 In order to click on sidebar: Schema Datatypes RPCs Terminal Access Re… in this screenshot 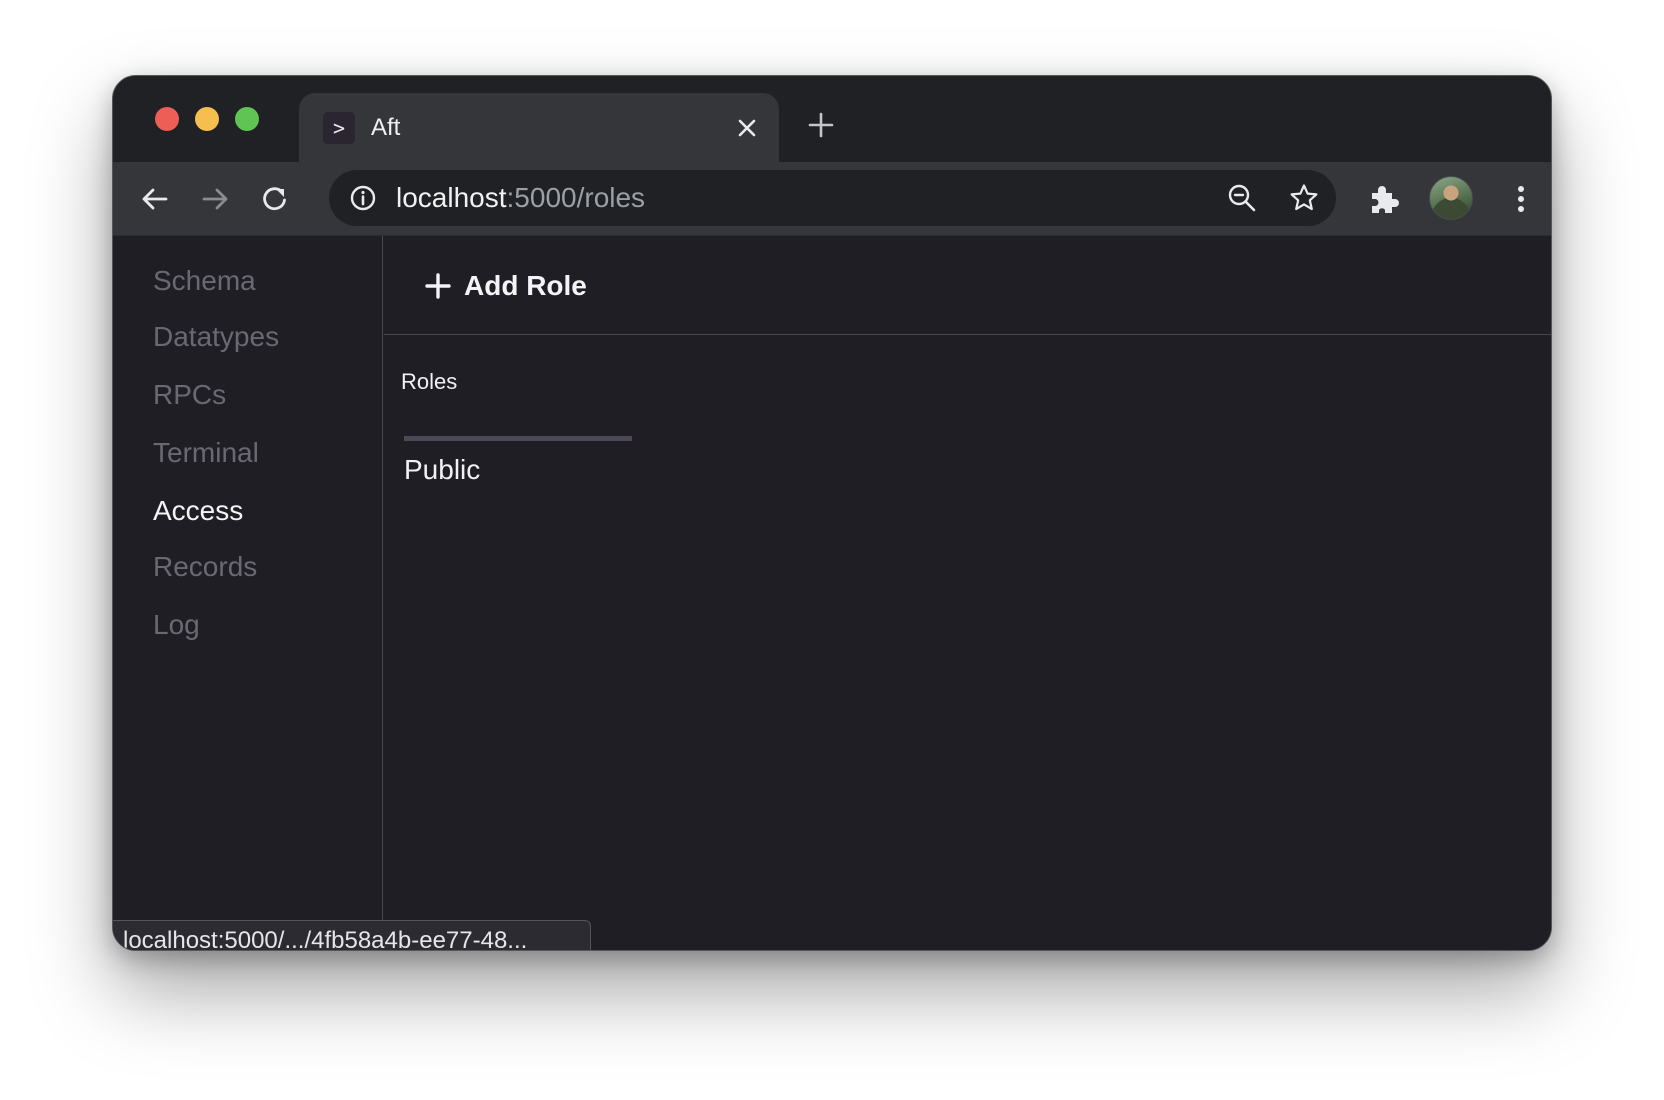, I will do `click(248, 593)`.